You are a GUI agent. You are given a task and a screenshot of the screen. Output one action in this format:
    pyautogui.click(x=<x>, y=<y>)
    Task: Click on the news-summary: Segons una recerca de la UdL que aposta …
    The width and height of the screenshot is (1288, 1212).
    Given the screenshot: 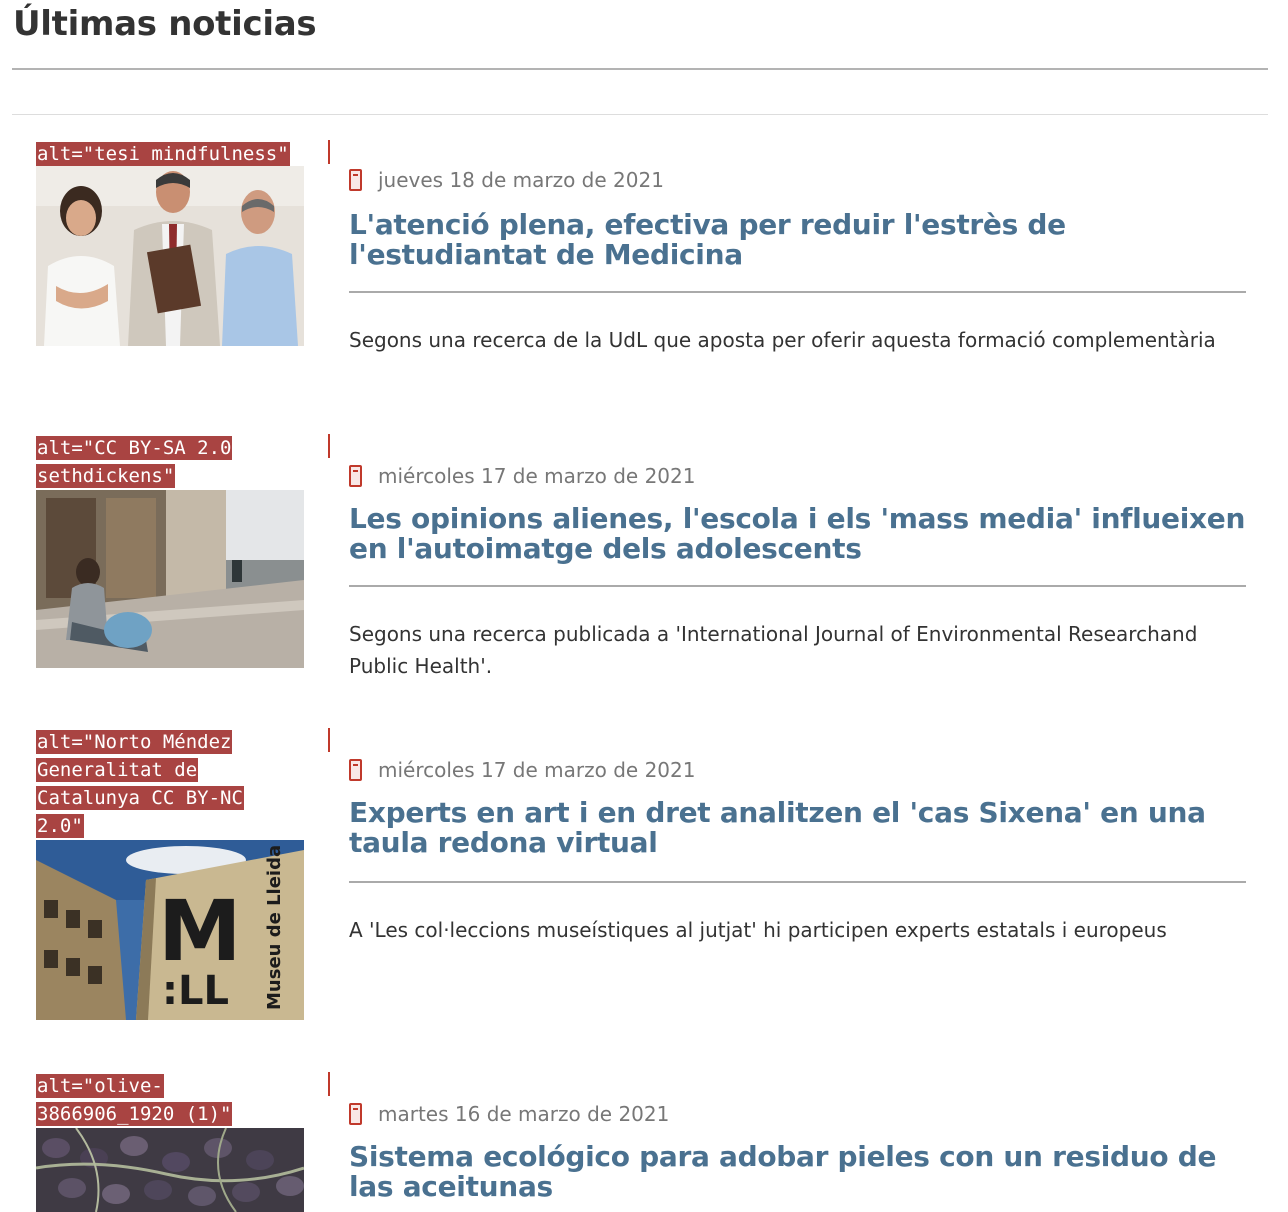 What is the action you would take?
    pyautogui.click(x=782, y=340)
    